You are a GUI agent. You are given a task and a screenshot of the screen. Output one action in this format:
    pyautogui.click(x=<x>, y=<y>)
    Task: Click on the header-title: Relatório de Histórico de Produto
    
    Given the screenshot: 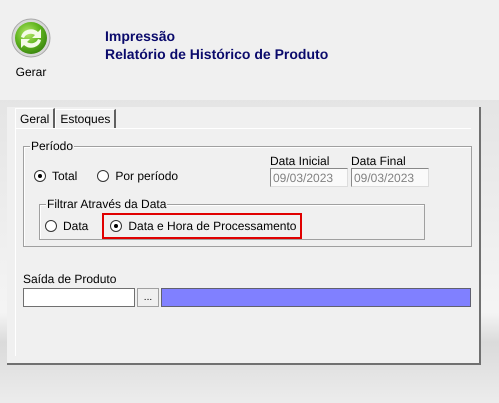 What is the action you would take?
    pyautogui.click(x=216, y=54)
    